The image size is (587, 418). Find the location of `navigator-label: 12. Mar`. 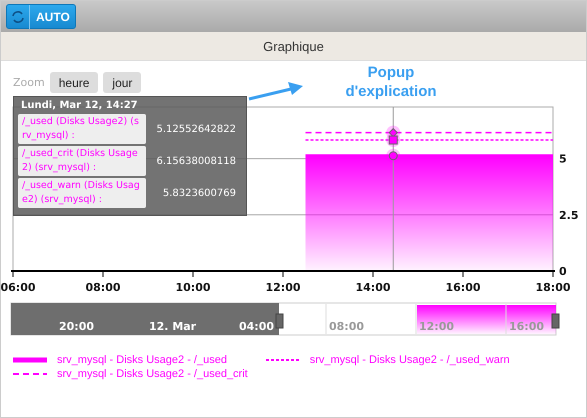

navigator-label: 12. Mar is located at coordinates (172, 326).